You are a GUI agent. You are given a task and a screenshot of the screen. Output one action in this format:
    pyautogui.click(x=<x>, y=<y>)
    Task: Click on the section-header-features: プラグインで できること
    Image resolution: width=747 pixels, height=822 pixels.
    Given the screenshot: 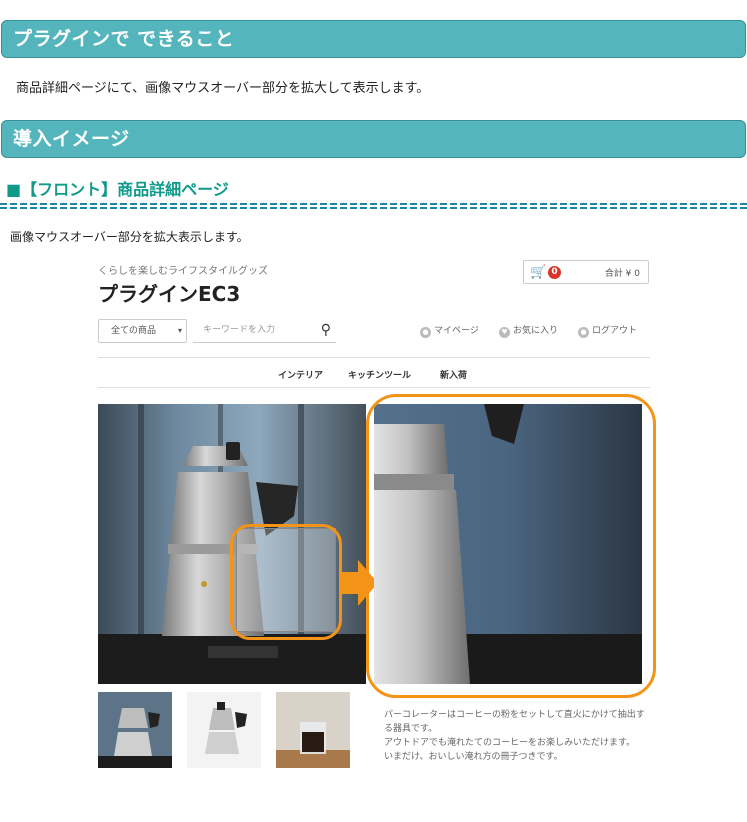 What is the action you would take?
    pyautogui.click(x=373, y=39)
    